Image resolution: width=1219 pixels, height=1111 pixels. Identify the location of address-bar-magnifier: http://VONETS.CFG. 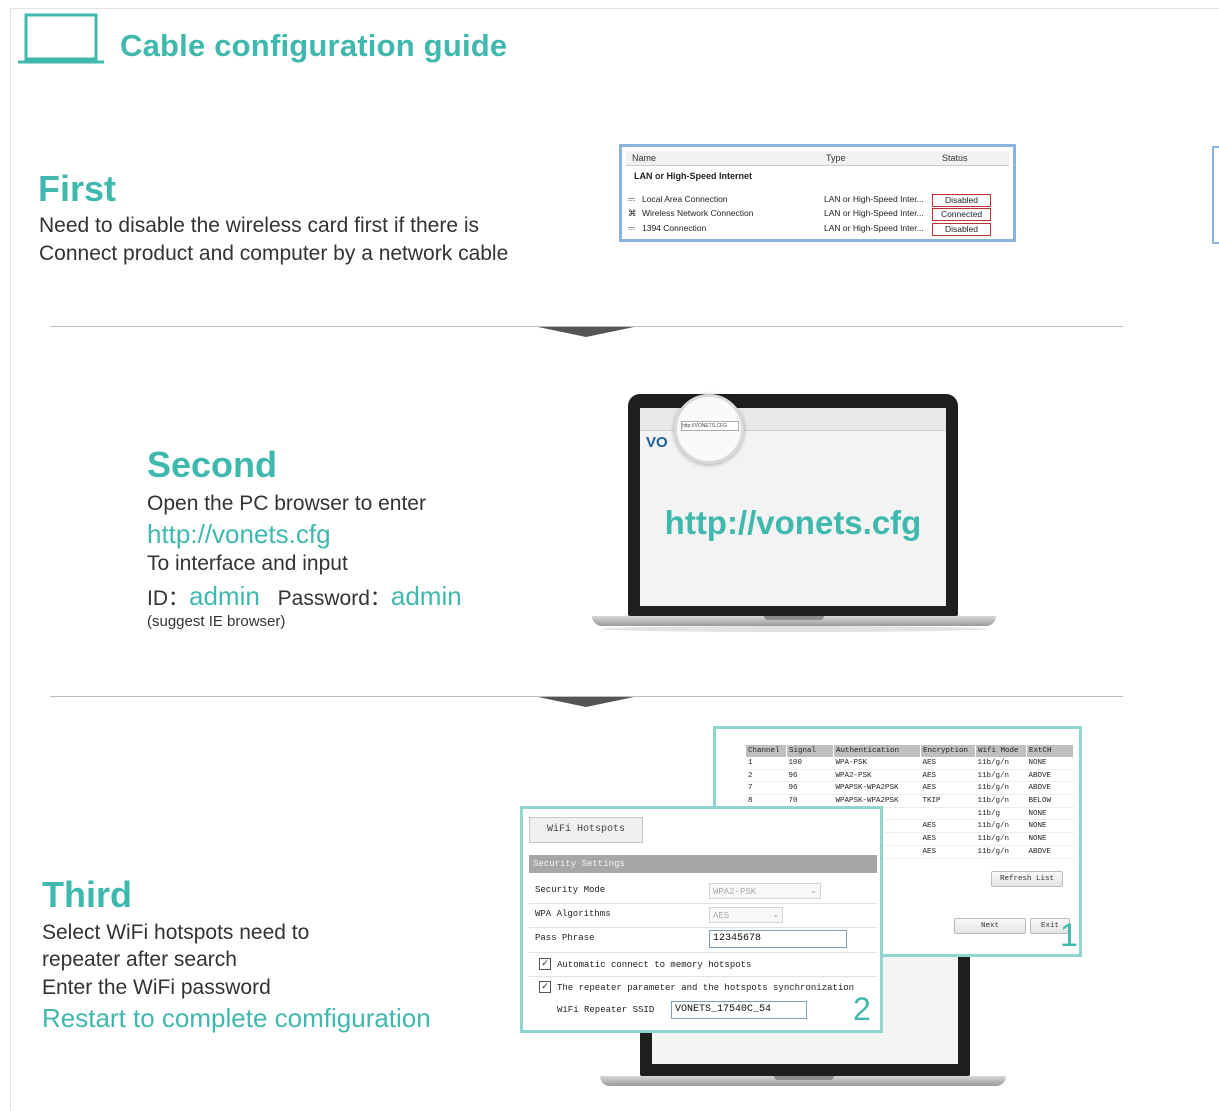
(709, 429).